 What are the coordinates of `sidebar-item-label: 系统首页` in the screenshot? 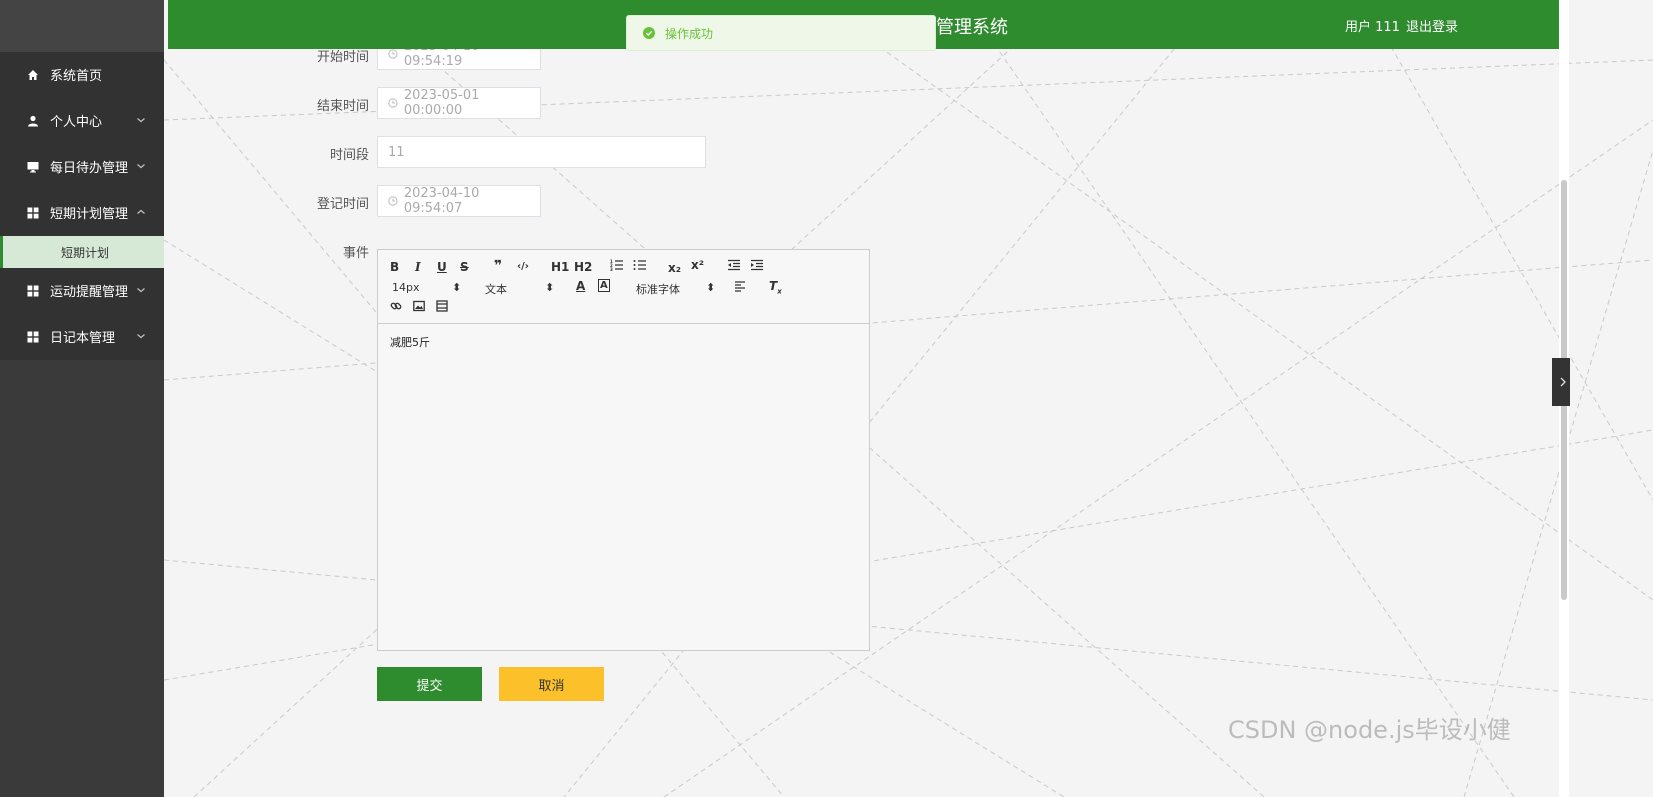 It's located at (76, 76).